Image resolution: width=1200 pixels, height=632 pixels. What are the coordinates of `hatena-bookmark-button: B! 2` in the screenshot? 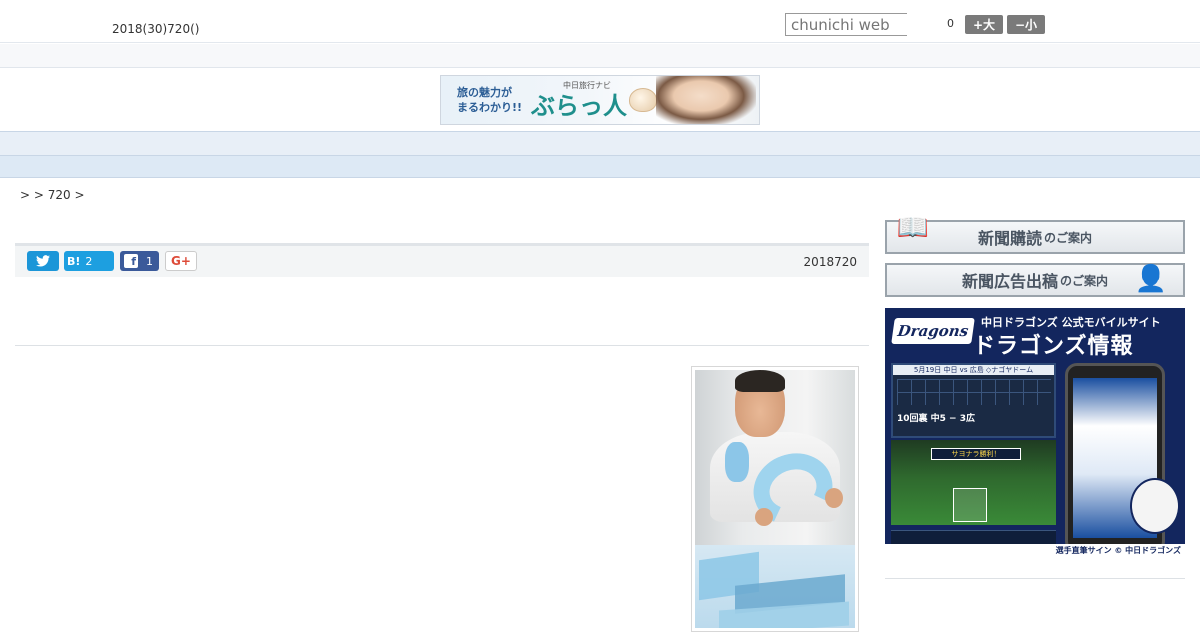 It's located at (89, 261).